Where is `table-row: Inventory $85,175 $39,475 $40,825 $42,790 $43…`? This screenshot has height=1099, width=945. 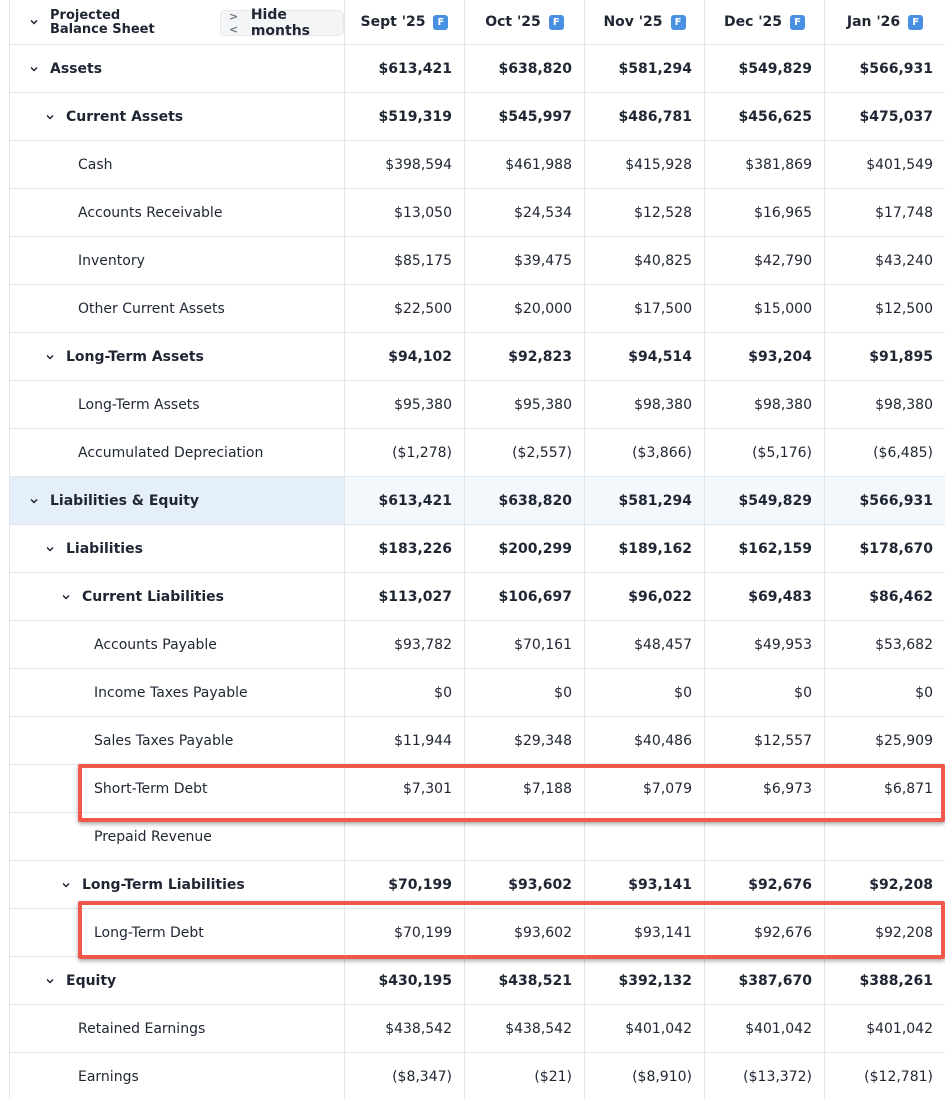
table-row: Inventory $85,175 $39,475 $40,825 $42,790 $43… is located at coordinates (477, 261).